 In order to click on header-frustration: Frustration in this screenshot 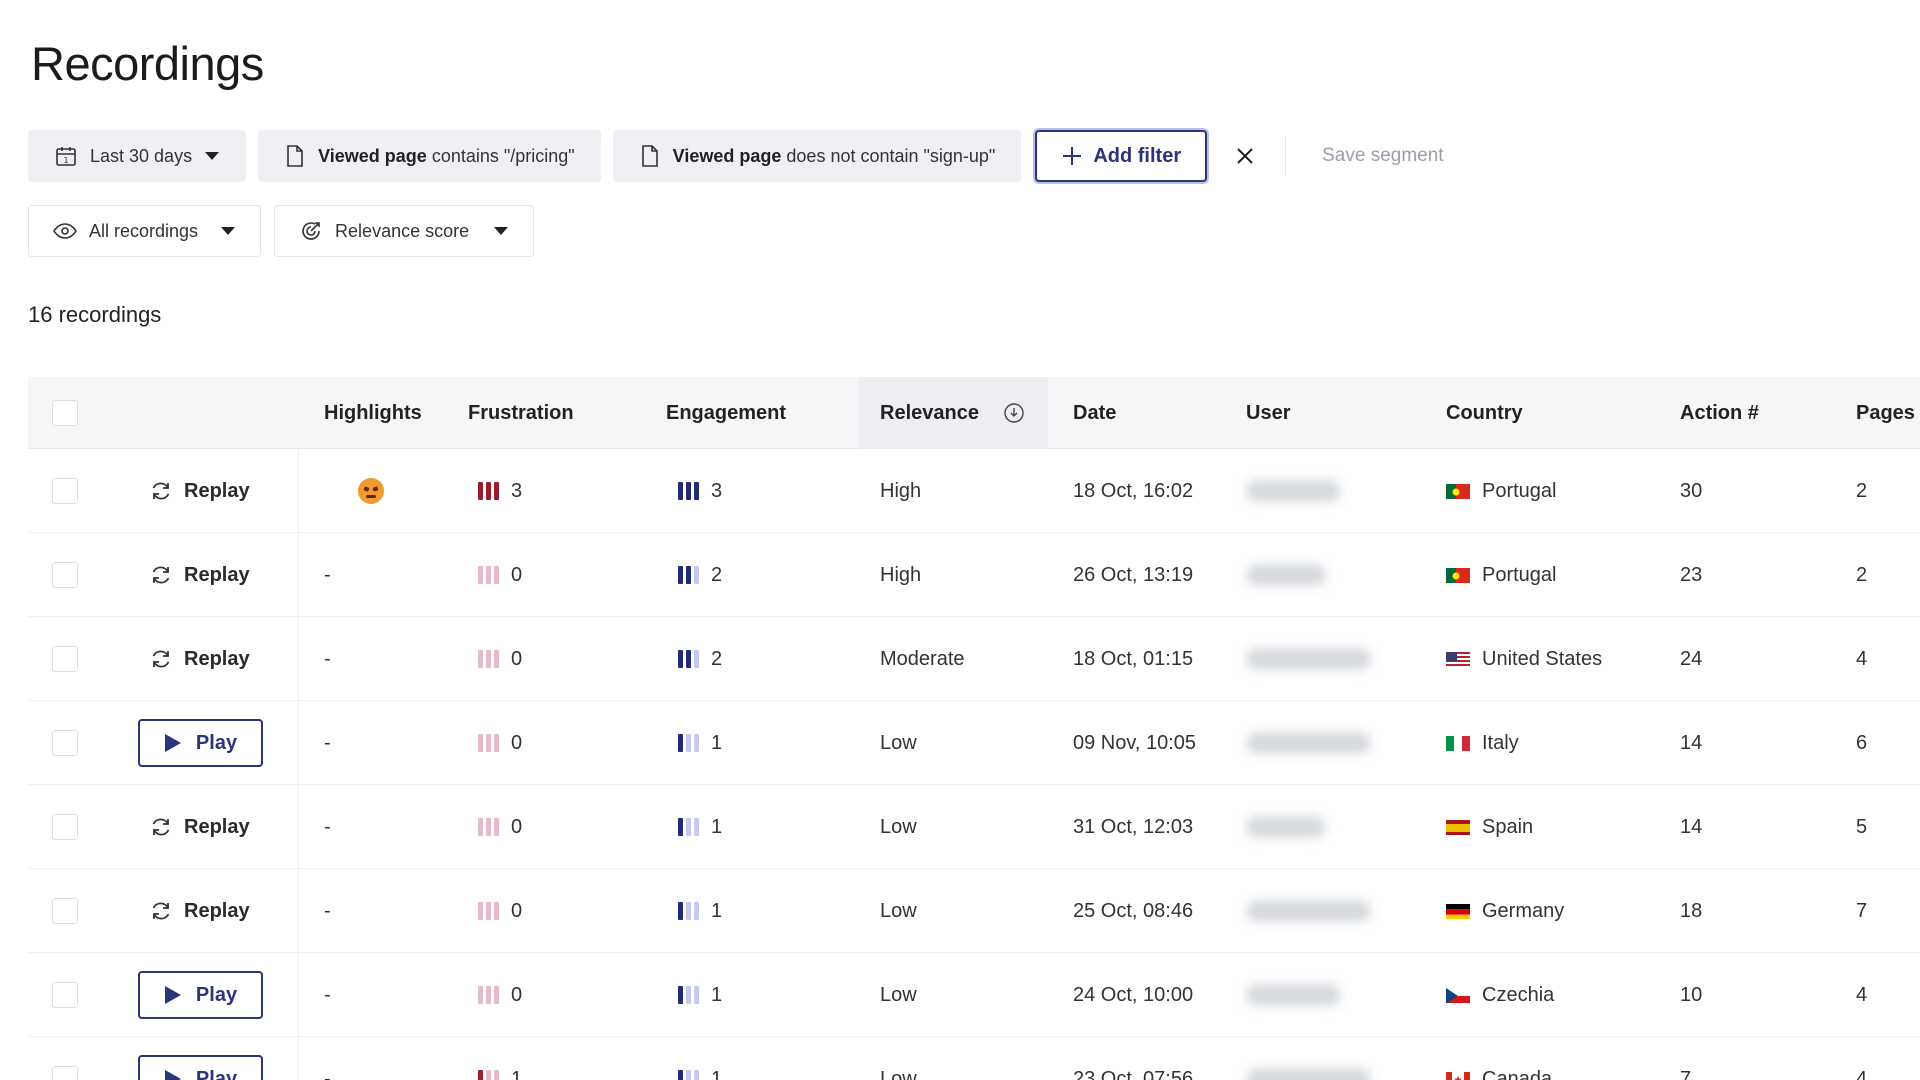, I will do `click(521, 413)`.